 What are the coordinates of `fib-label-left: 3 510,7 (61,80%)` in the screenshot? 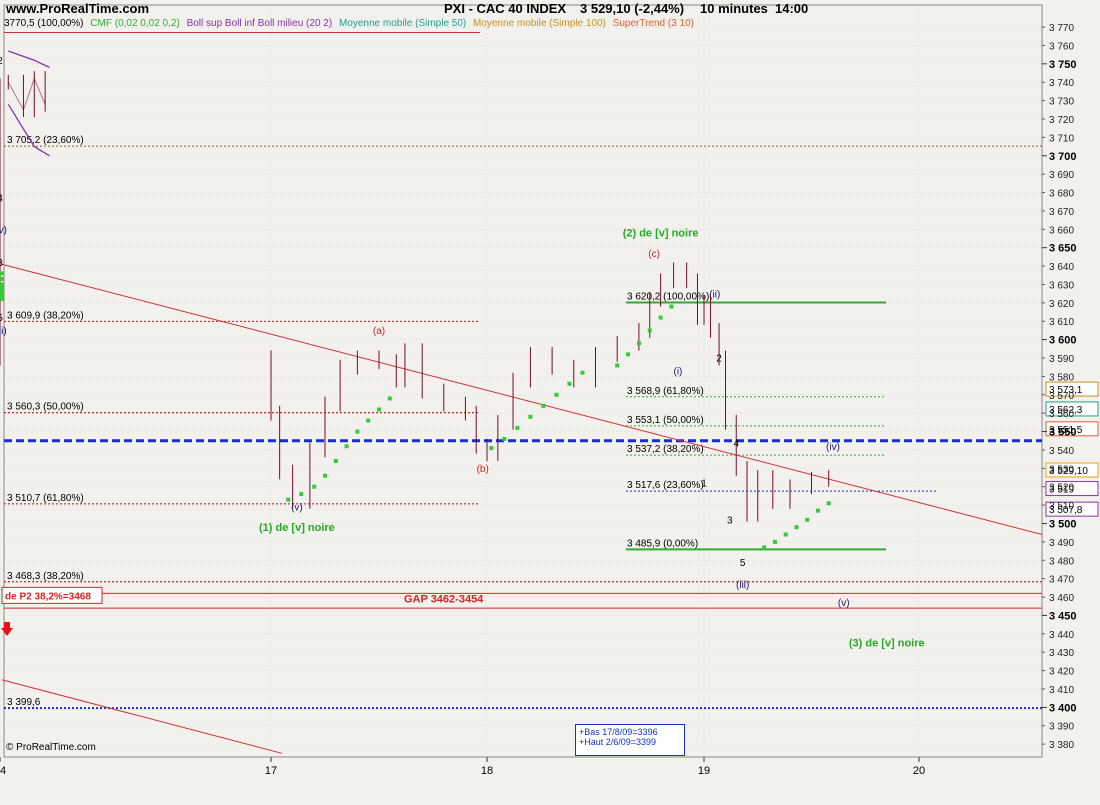 It's located at (45, 498).